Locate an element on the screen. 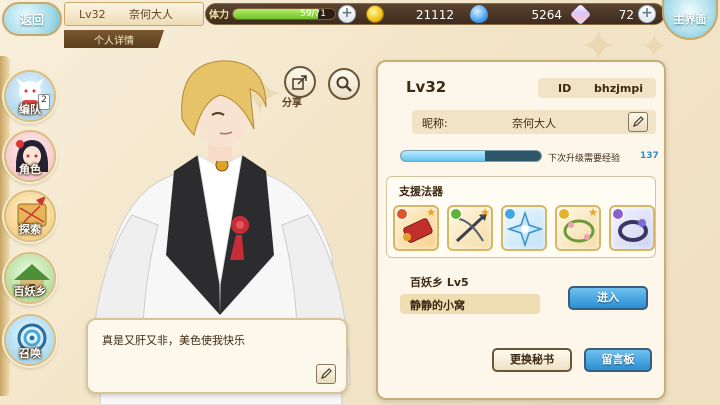 The height and width of the screenshot is (405, 720). nav-label: 探索 is located at coordinates (30, 229).